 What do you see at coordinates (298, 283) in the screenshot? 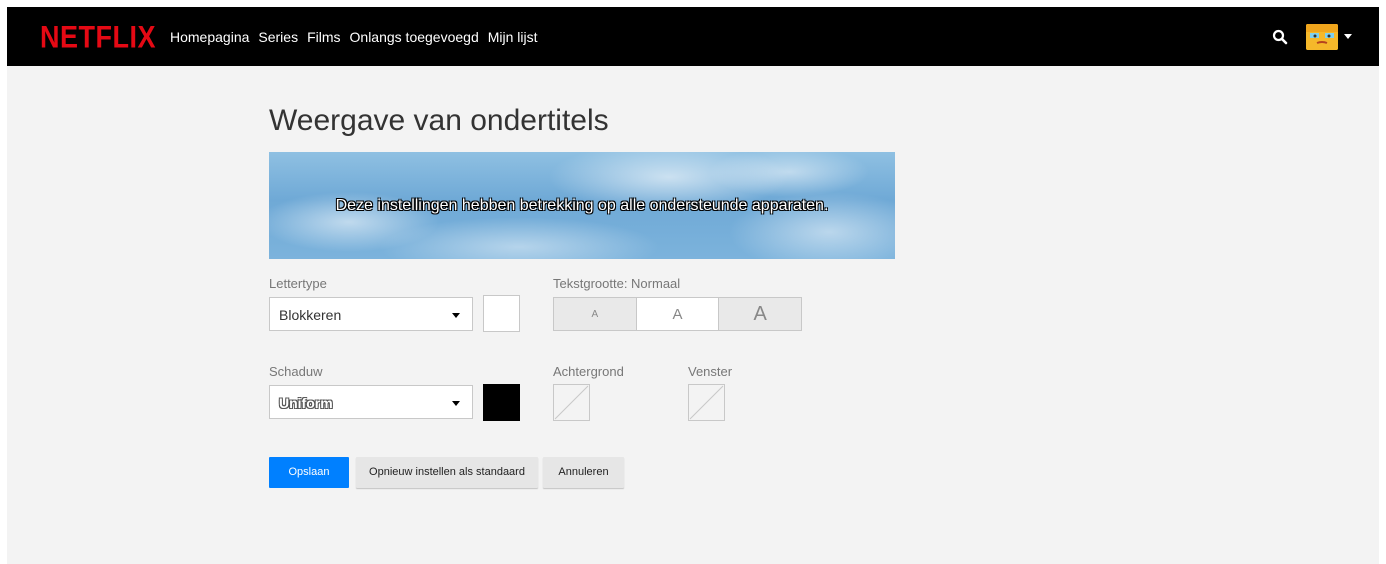
I see `font-label: Lettertype` at bounding box center [298, 283].